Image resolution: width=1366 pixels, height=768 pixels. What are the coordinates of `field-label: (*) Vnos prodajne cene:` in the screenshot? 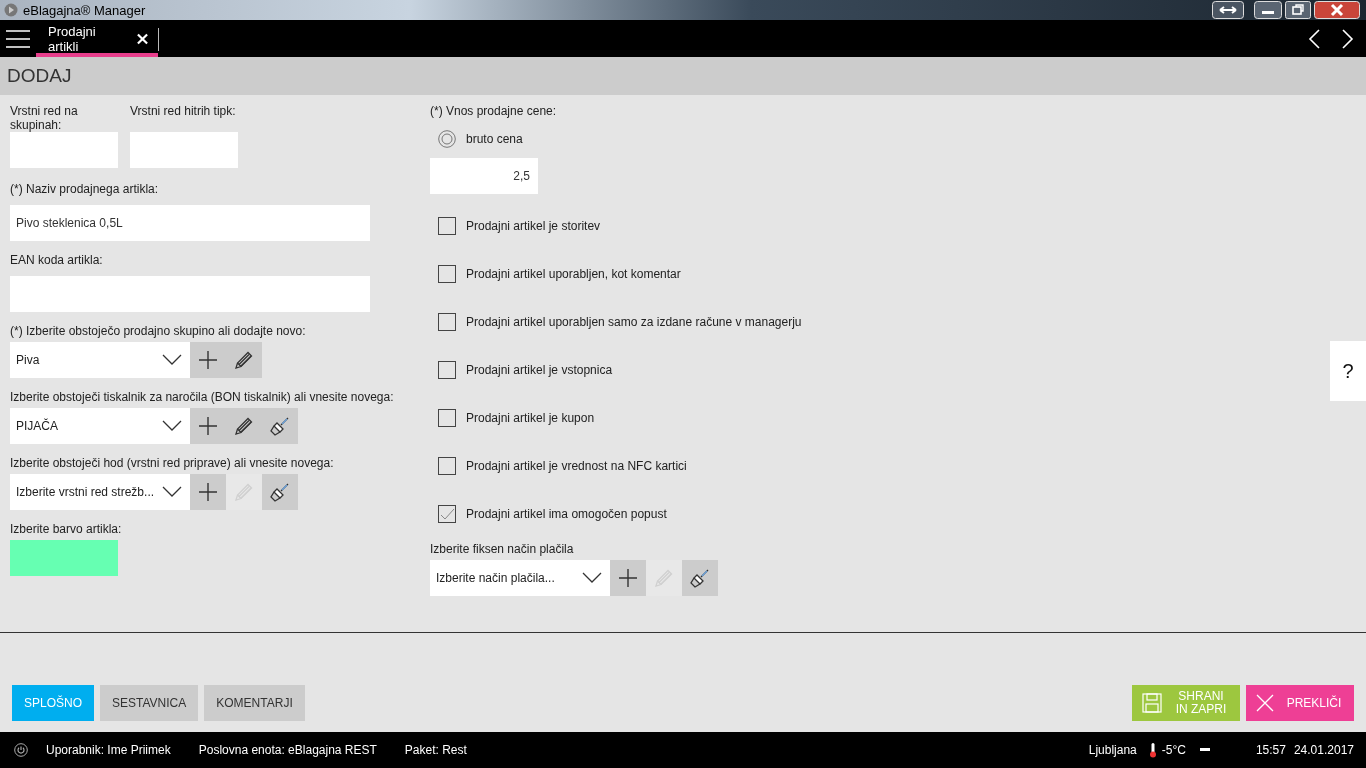 It's located at (494, 111).